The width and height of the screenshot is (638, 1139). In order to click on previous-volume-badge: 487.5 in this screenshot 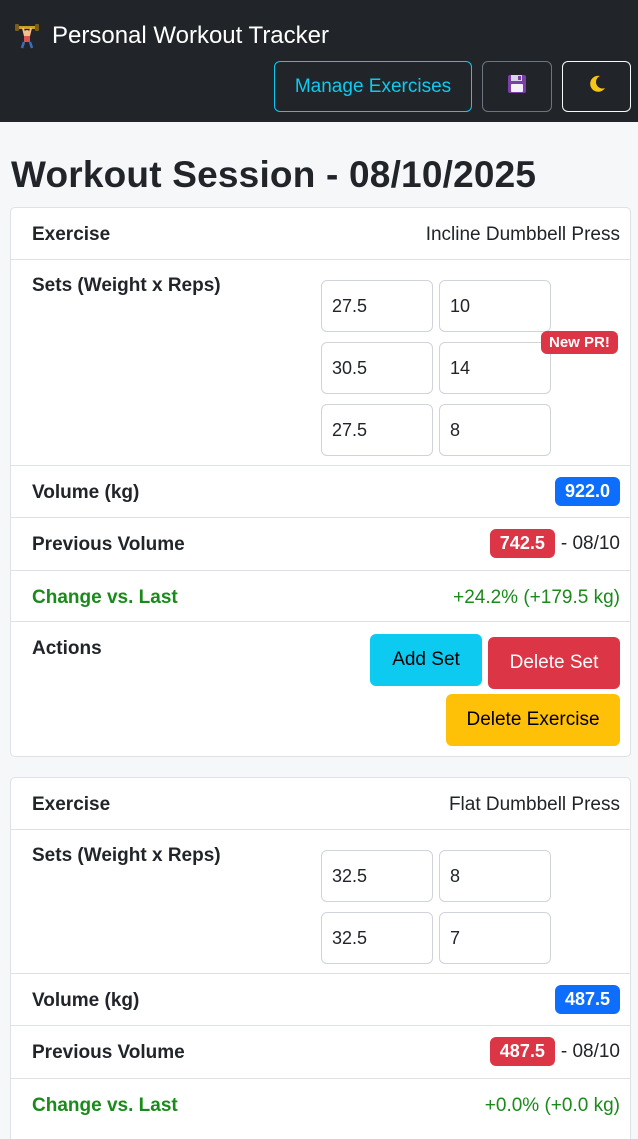, I will do `click(522, 1051)`.